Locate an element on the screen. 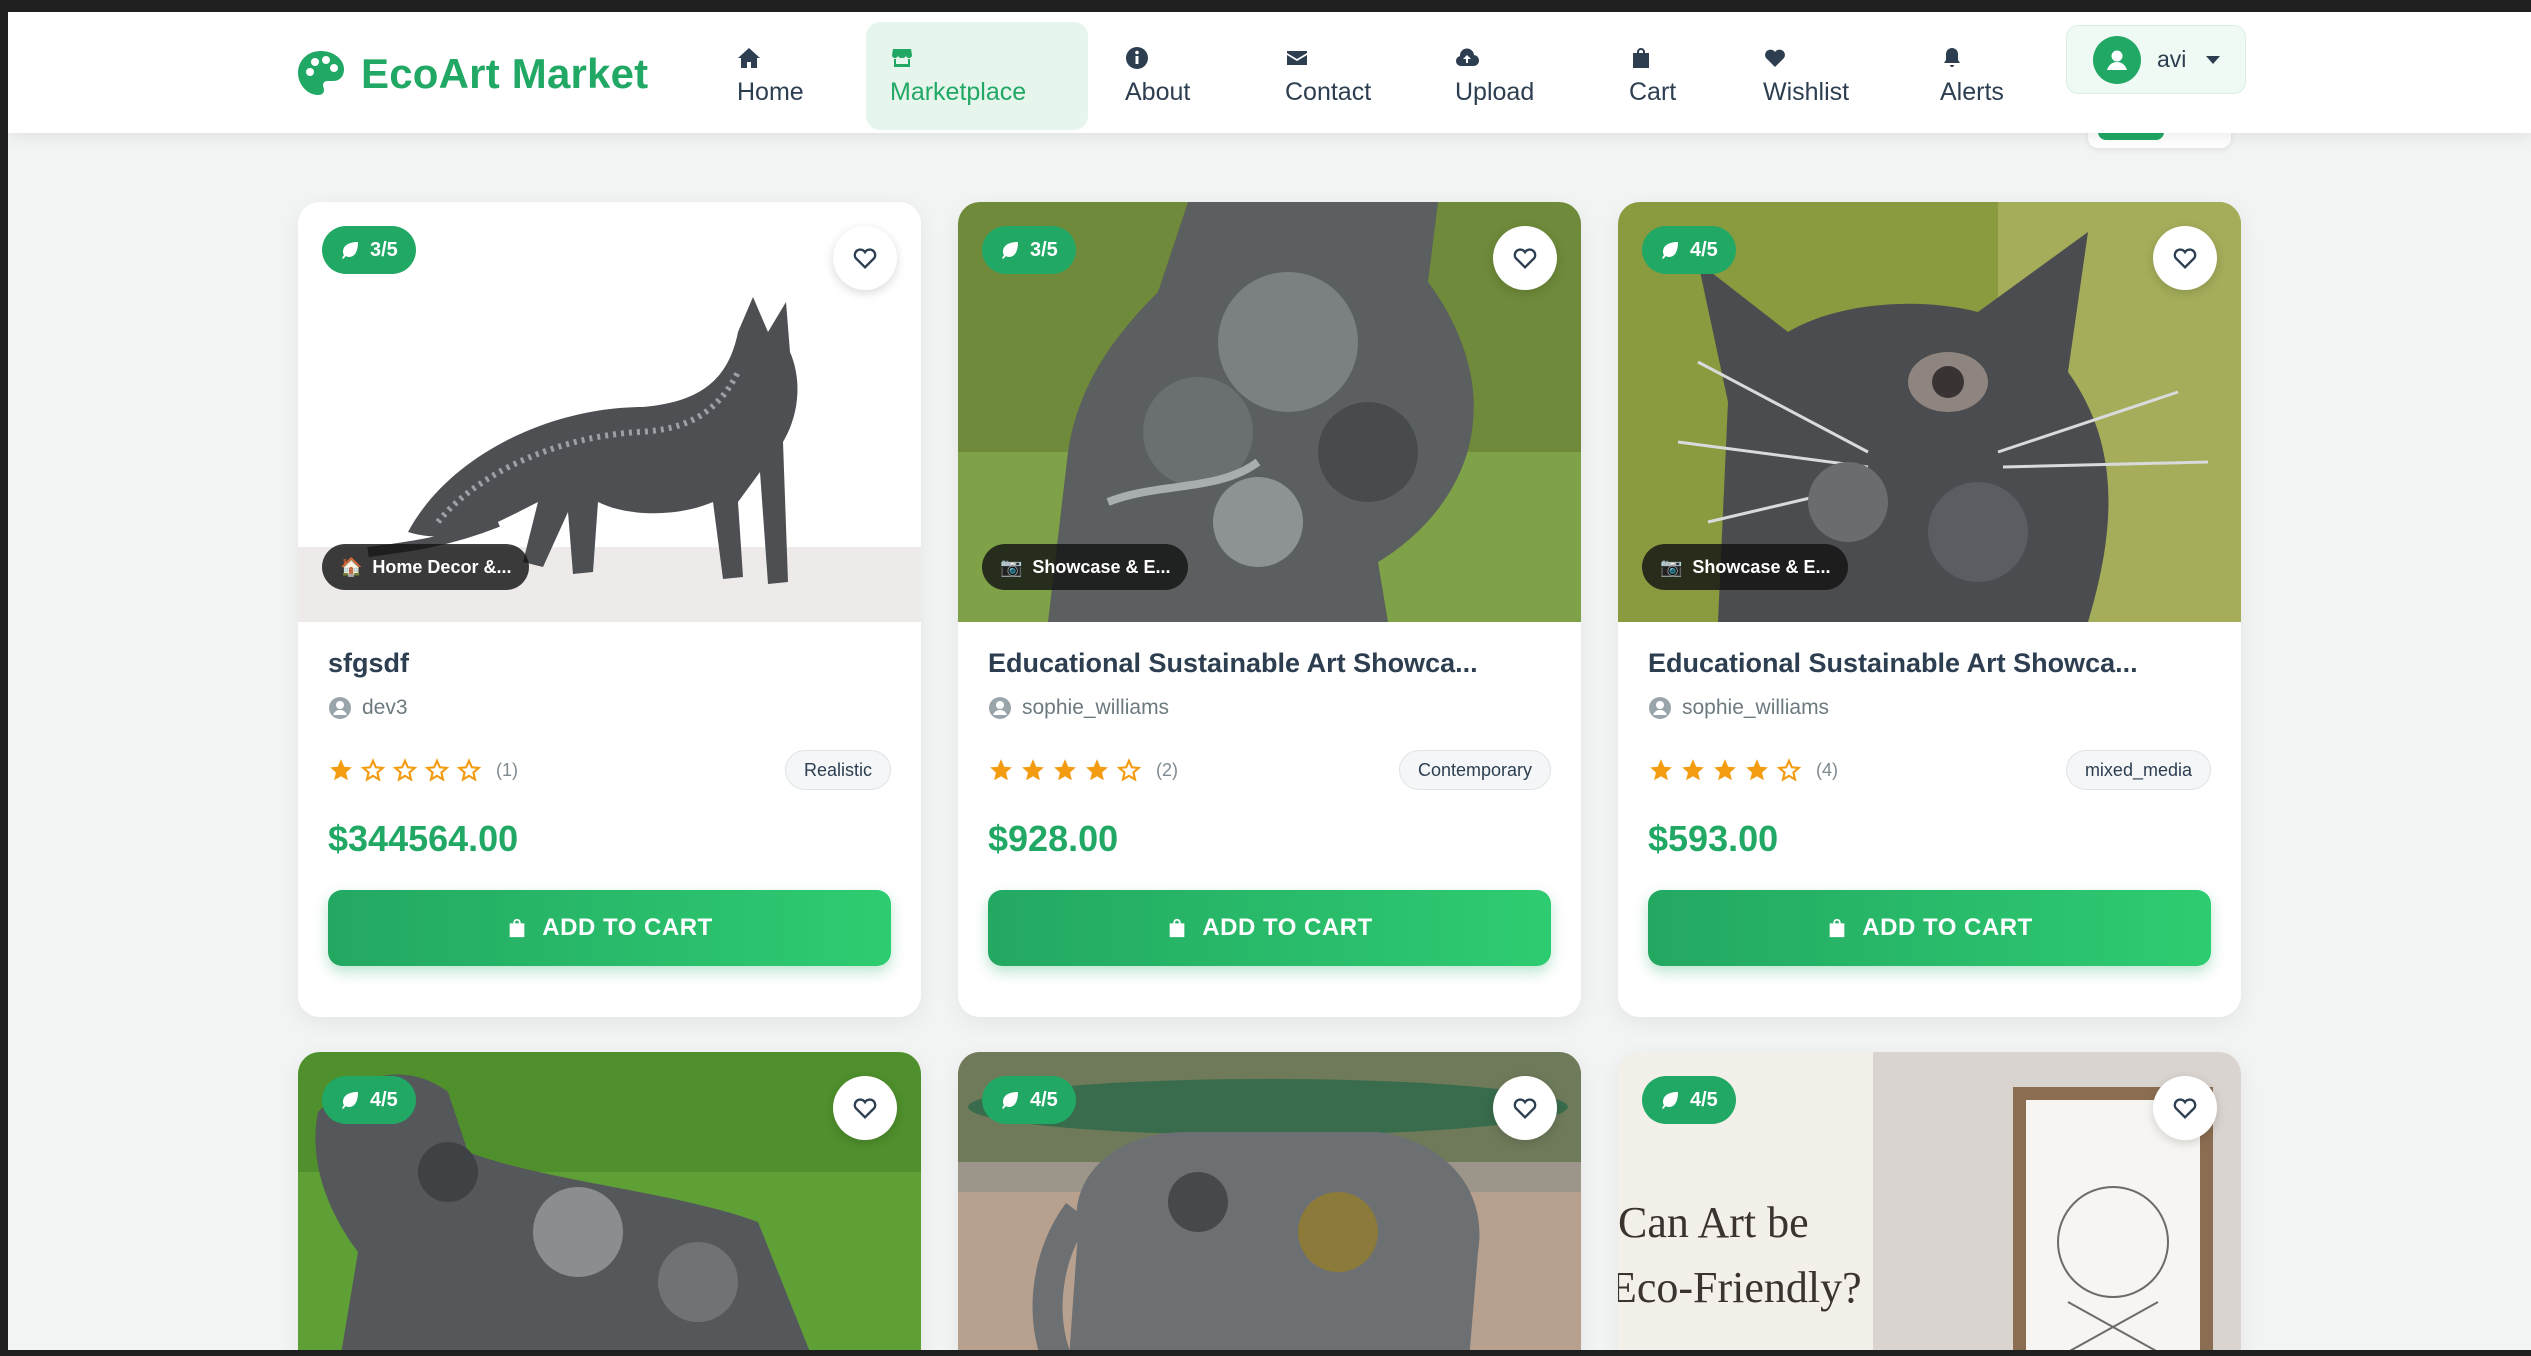 This screenshot has width=2531, height=1356. store-icon is located at coordinates (902, 57).